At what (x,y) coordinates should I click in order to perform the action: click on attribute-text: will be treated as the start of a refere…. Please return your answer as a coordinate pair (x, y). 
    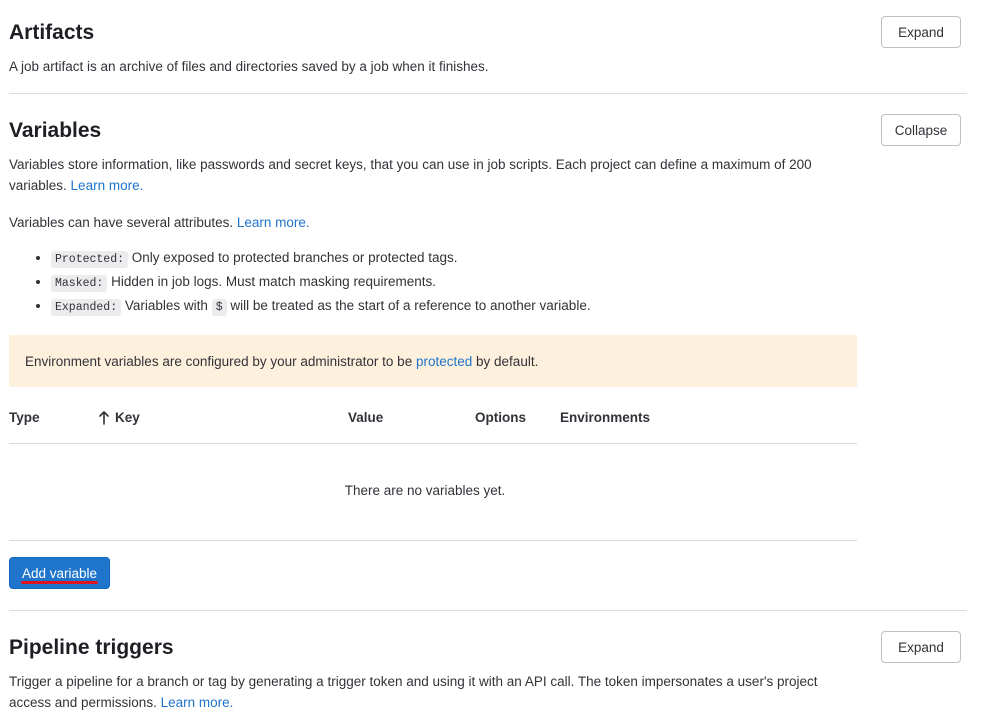
    Looking at the image, I should click on (410, 305).